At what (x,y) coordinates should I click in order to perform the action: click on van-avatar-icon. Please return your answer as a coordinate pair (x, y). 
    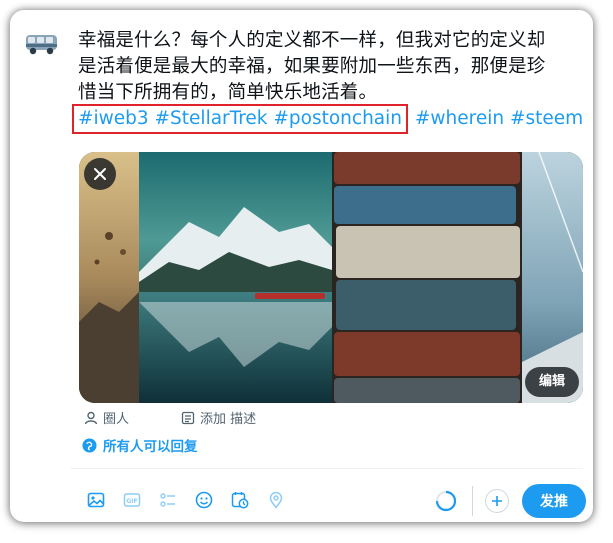
    Looking at the image, I should click on (41, 45).